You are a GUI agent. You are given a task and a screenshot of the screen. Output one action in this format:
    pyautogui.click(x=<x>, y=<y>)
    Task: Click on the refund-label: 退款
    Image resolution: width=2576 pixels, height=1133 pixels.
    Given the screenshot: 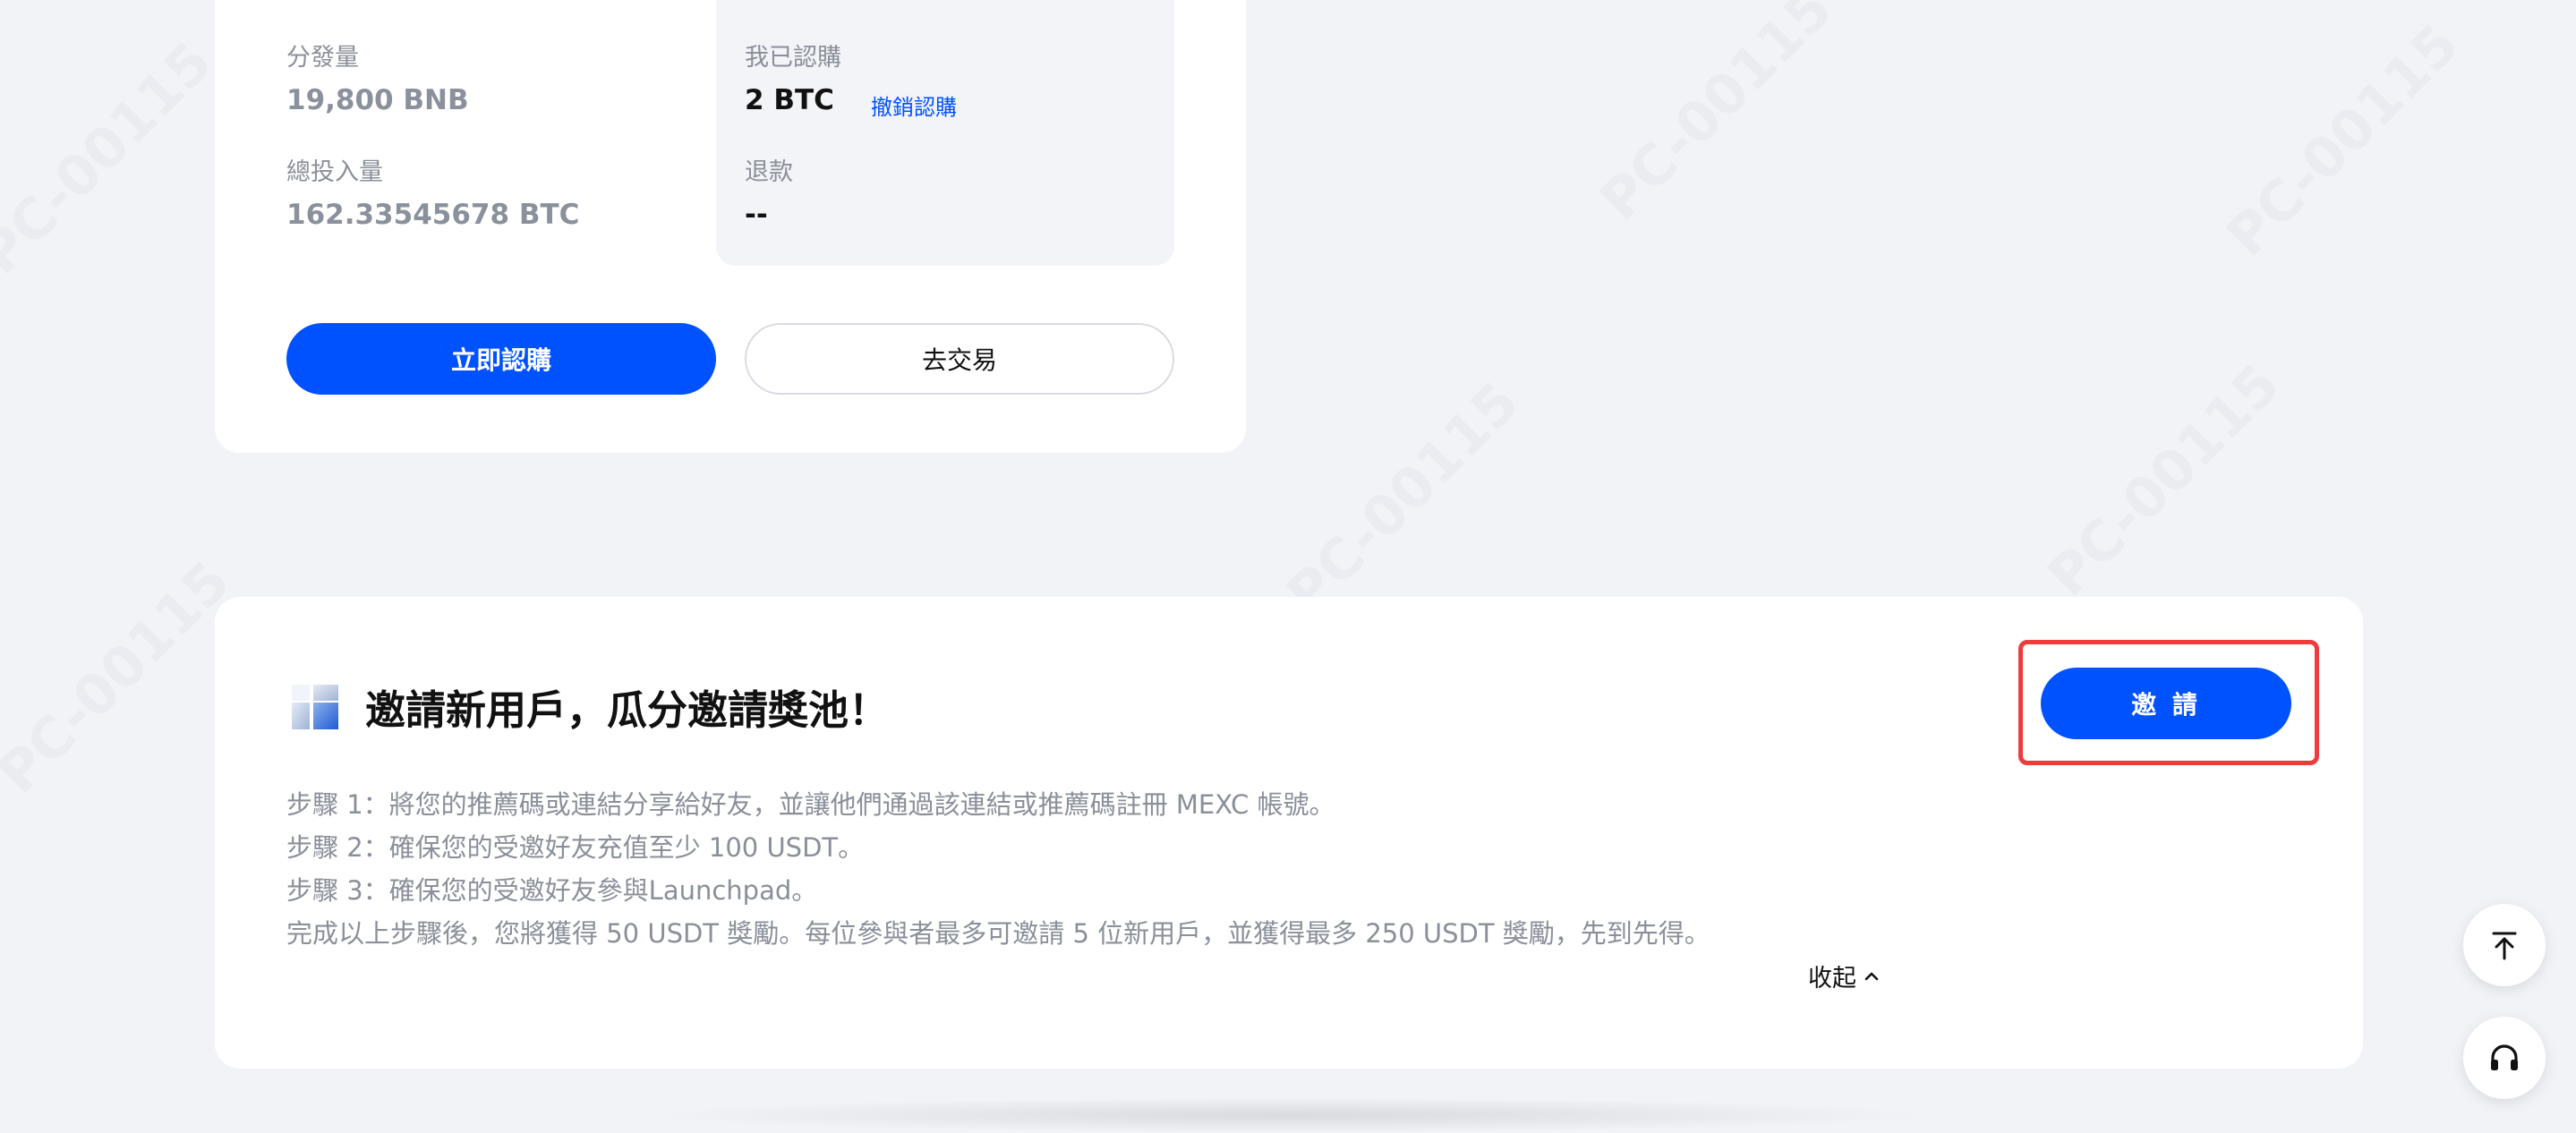 What is the action you would take?
    pyautogui.click(x=769, y=172)
    